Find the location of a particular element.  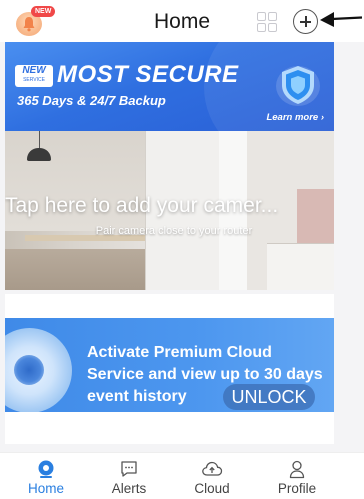

nav-home: Home is located at coordinates (46, 477).